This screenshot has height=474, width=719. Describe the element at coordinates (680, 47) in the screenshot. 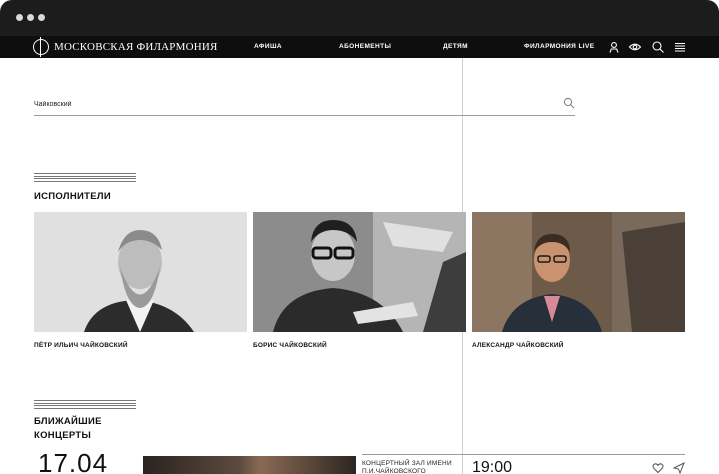

I see `menu-icon` at that location.